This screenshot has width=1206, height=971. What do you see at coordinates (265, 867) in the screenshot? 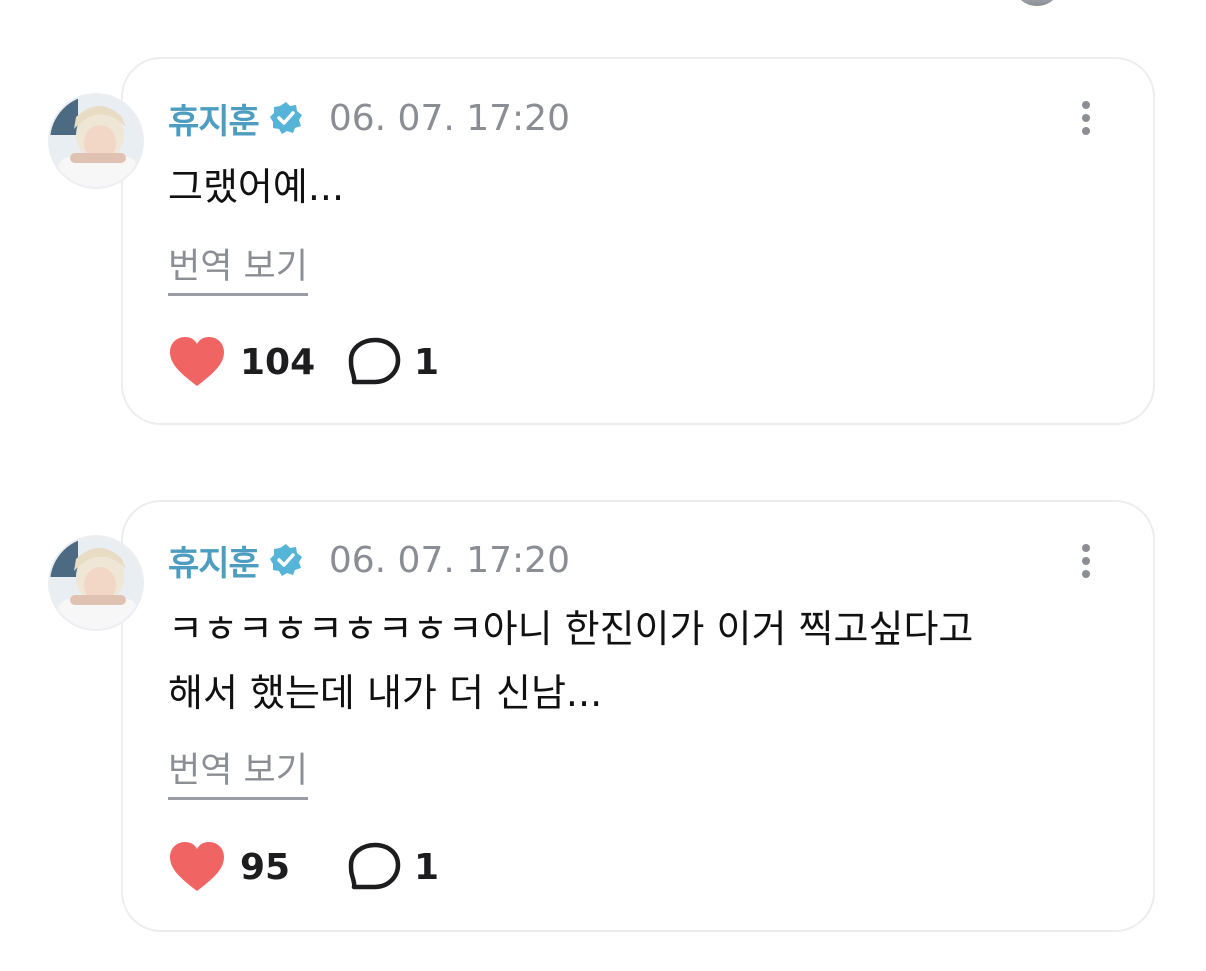
I see `like-count: 95` at bounding box center [265, 867].